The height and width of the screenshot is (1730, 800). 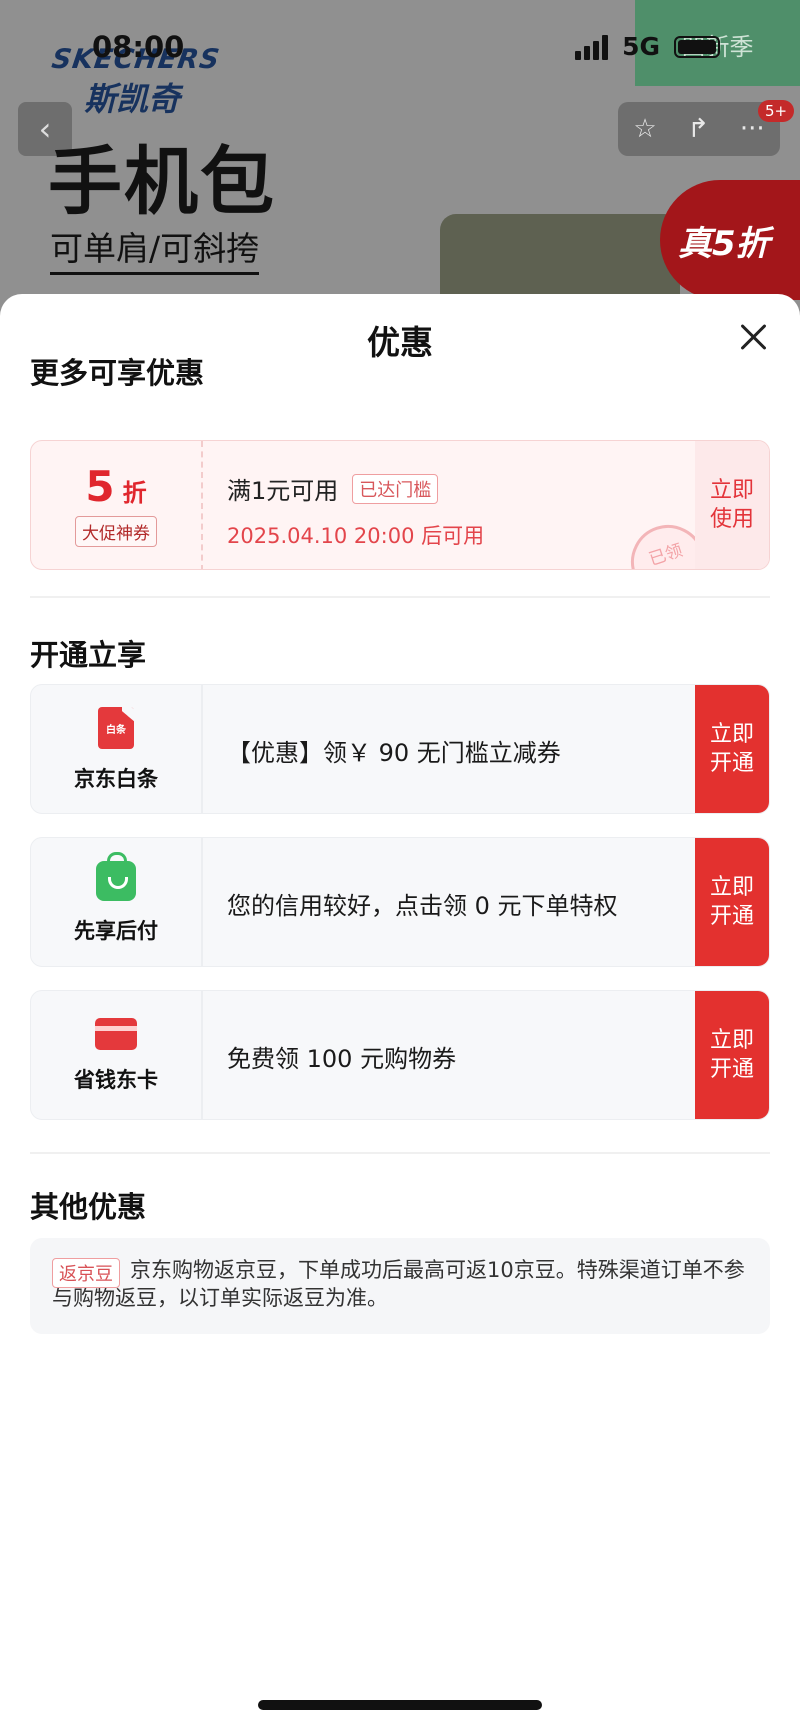 I want to click on network-label: 5G, so click(x=641, y=46).